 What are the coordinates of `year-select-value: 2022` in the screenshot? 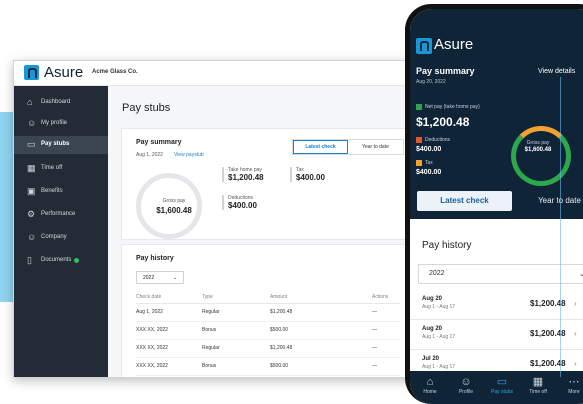 It's located at (149, 278).